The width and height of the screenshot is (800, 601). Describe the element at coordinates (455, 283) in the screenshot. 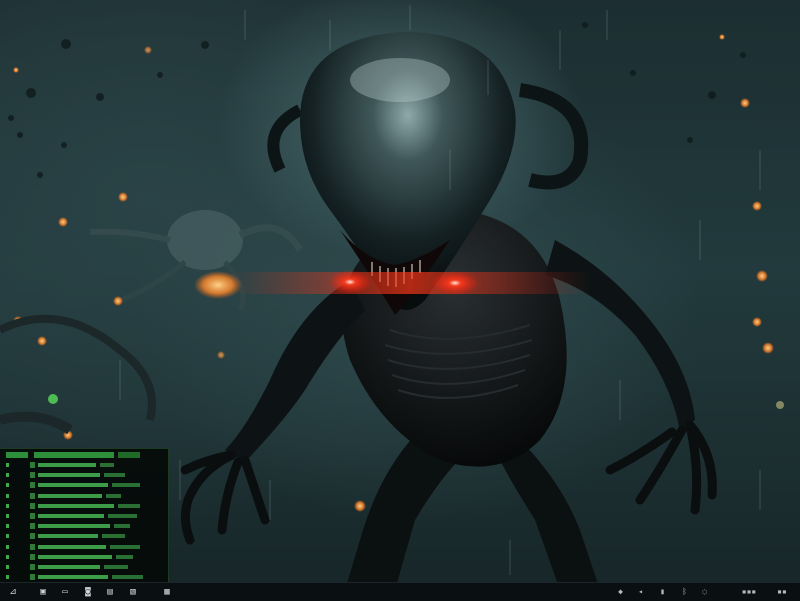

I see `right-eye-glow` at that location.